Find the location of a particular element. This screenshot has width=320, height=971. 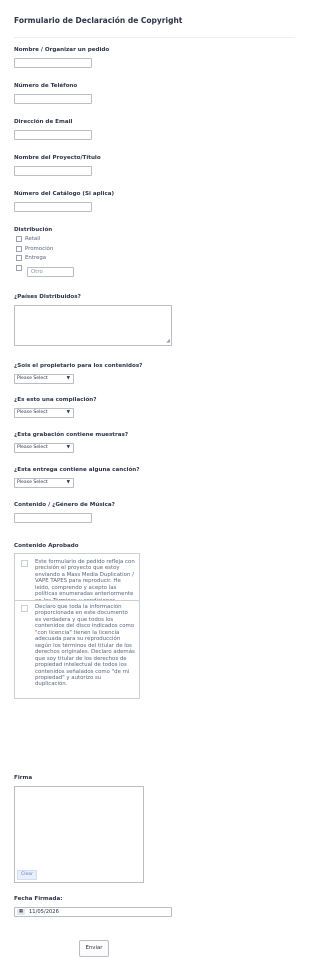

countries-label: ¿Países Distribuidos? is located at coordinates (47, 297).